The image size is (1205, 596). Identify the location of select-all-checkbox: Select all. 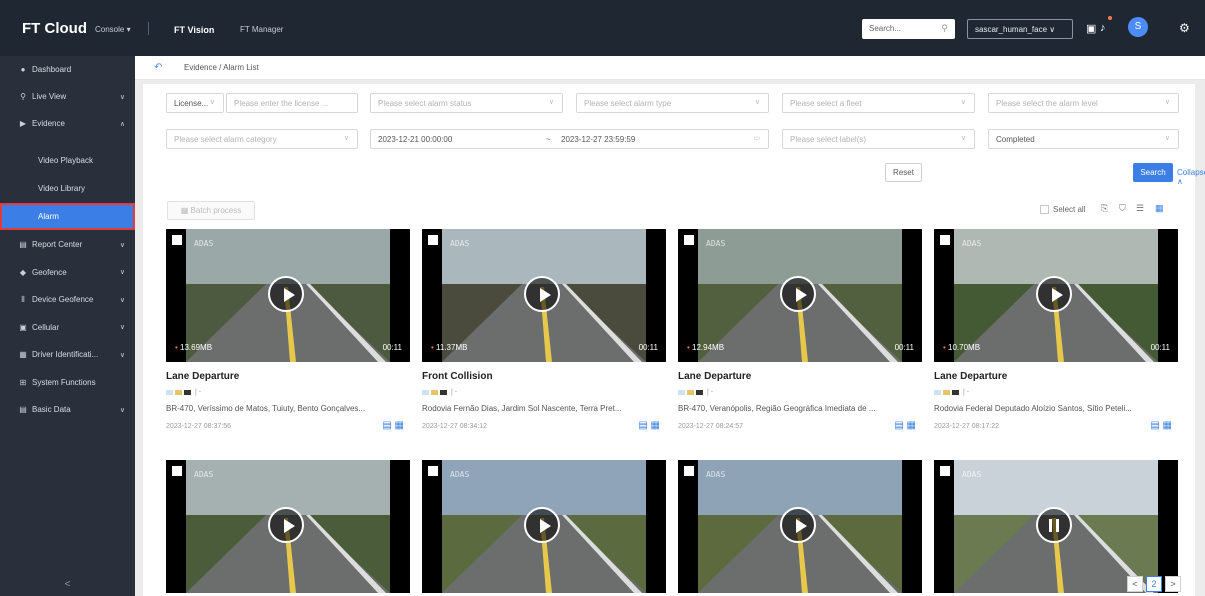
(1062, 209).